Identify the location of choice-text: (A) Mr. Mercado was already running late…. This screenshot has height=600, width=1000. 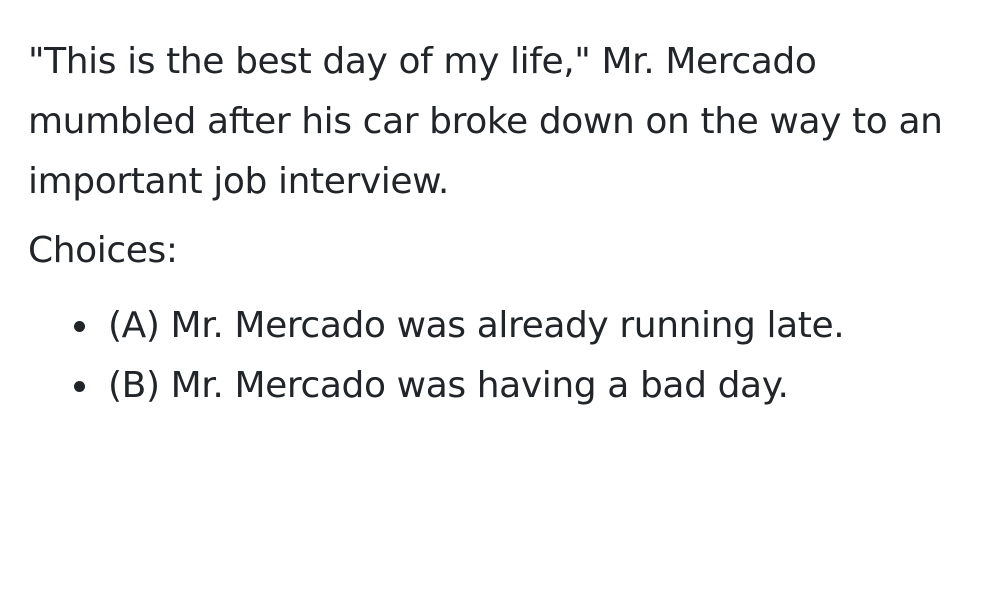
(476, 325).